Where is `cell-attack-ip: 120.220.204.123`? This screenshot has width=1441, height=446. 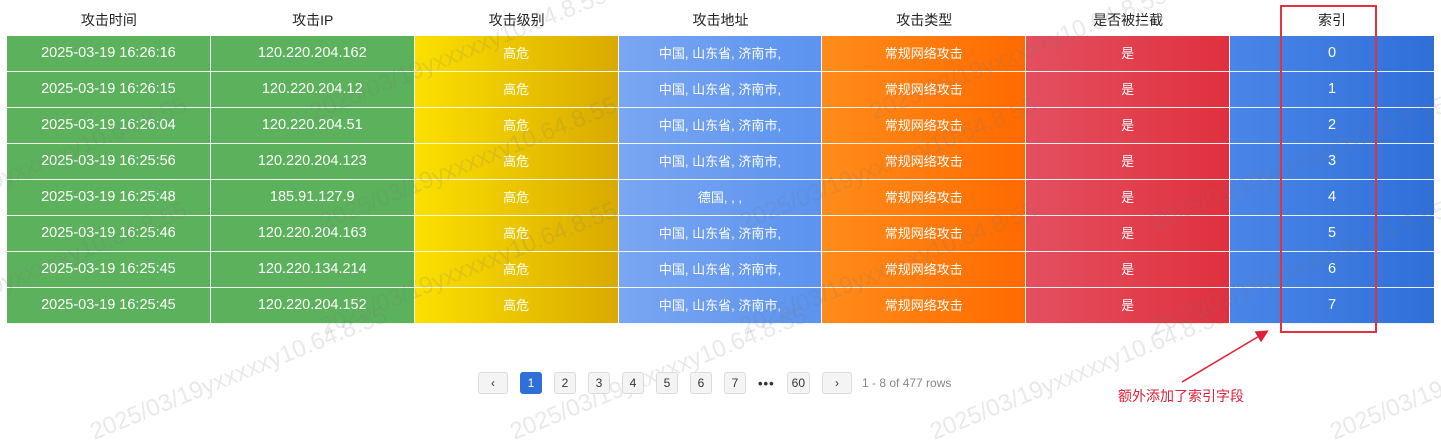 cell-attack-ip: 120.220.204.123 is located at coordinates (312, 162).